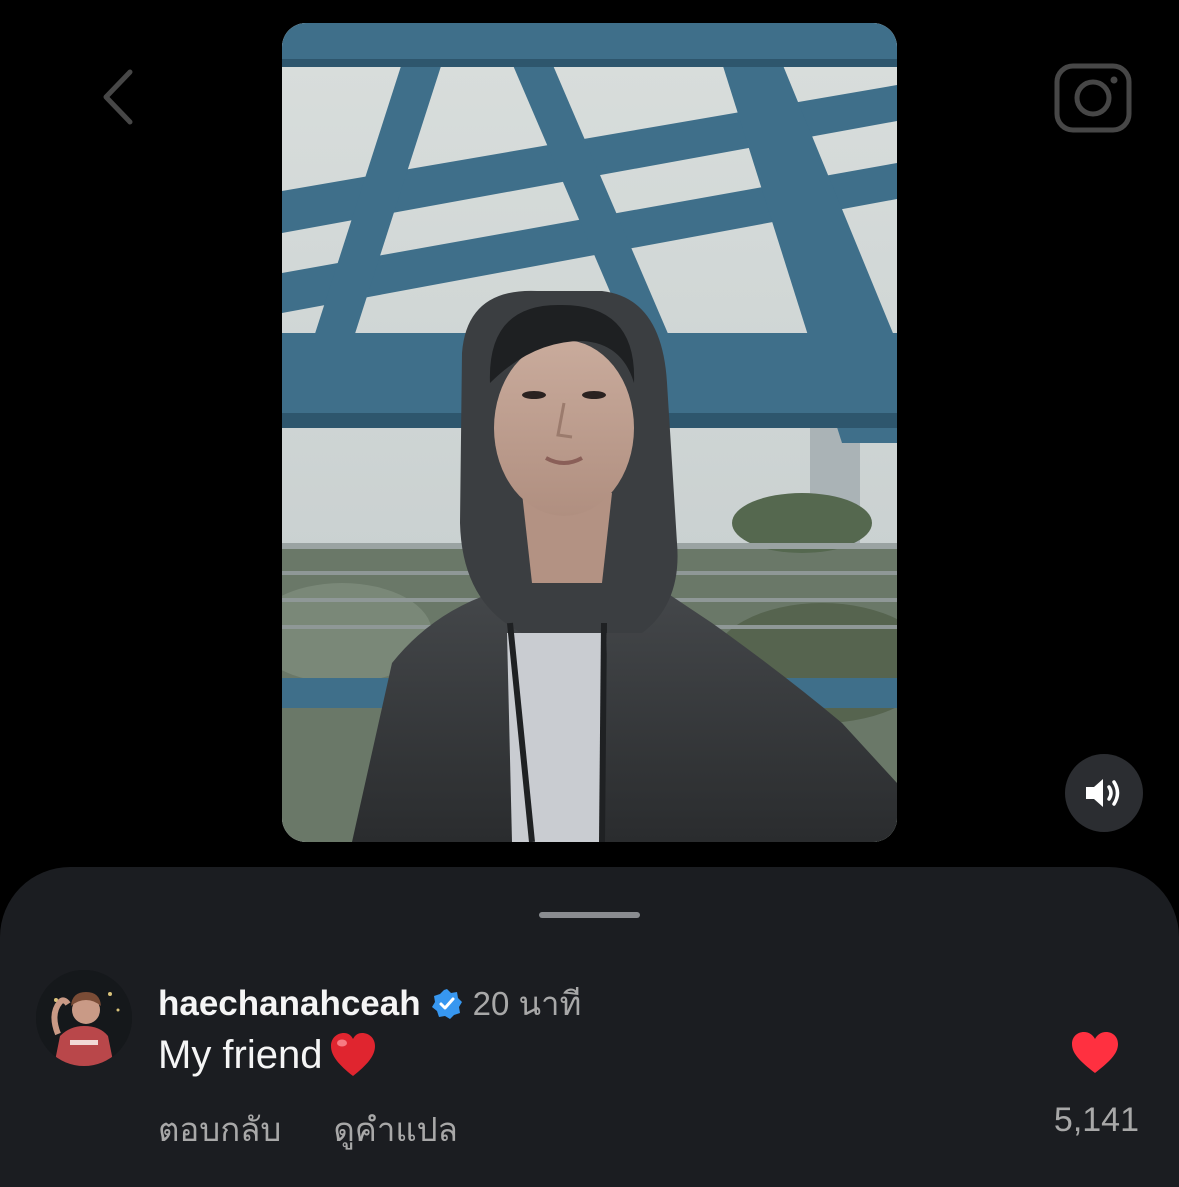  I want to click on username: haechanahceah, so click(289, 1004).